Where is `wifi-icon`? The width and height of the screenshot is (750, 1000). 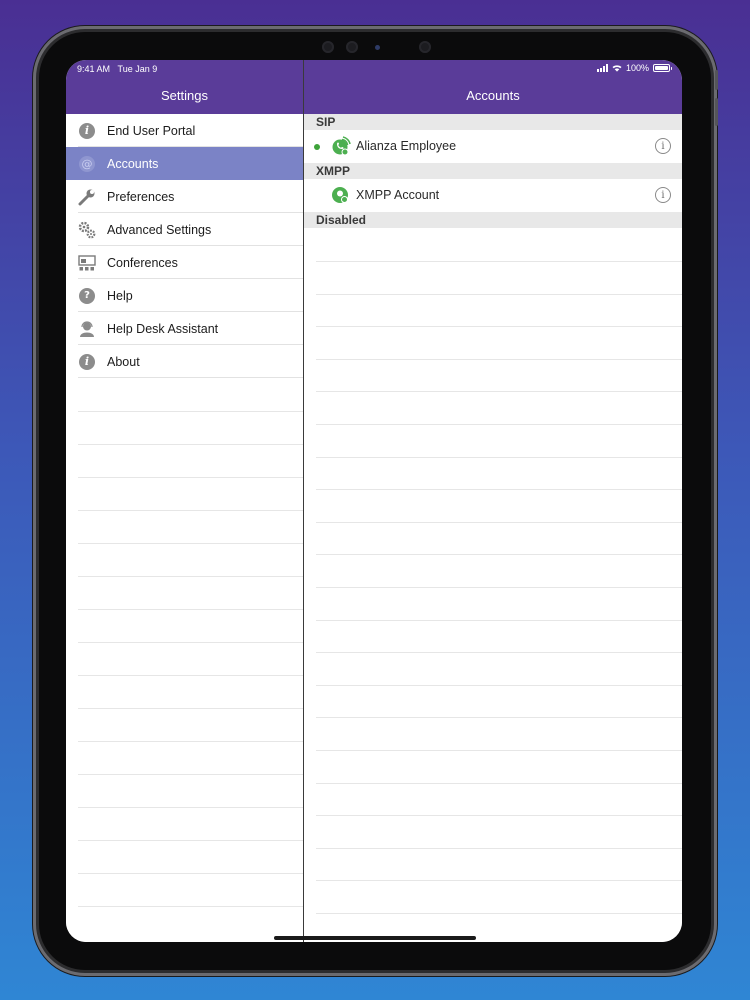
wifi-icon is located at coordinates (617, 68).